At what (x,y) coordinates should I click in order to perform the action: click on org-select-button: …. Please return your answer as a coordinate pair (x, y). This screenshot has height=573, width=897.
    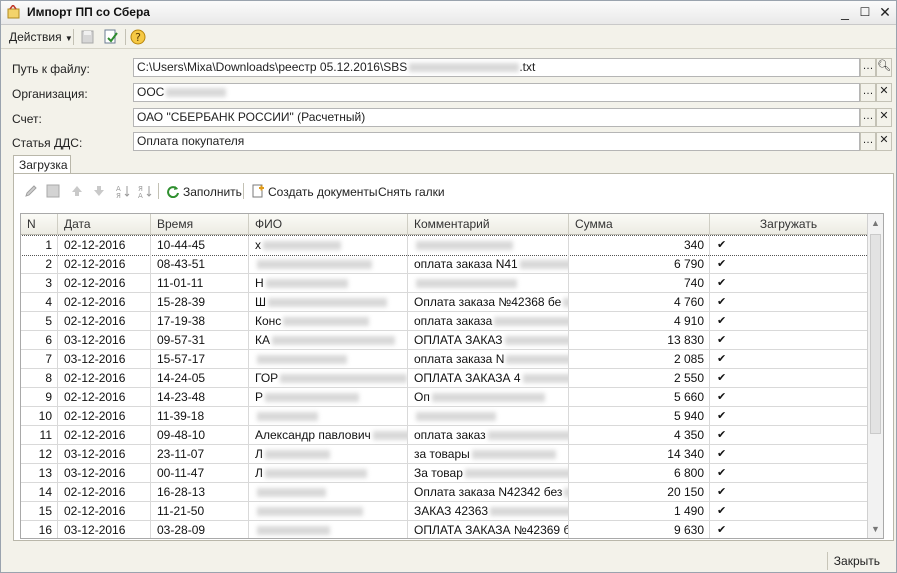
    Looking at the image, I should click on (868, 92).